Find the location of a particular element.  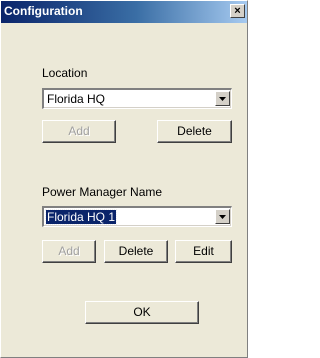

power-manager-add-button: Add is located at coordinates (69, 251).